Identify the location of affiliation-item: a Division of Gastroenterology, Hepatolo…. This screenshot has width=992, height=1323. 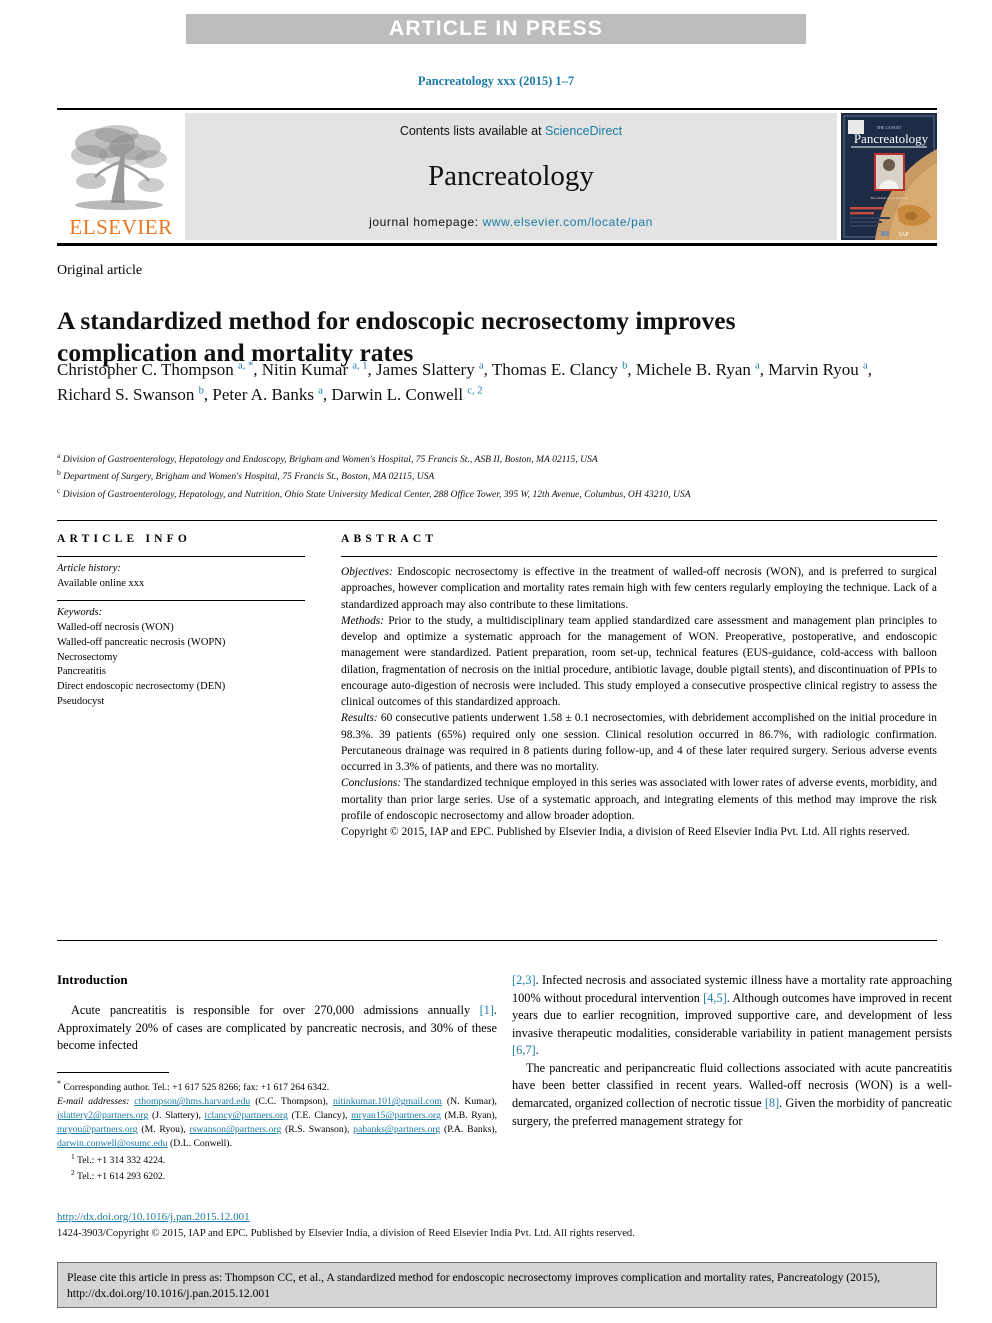
(327, 458).